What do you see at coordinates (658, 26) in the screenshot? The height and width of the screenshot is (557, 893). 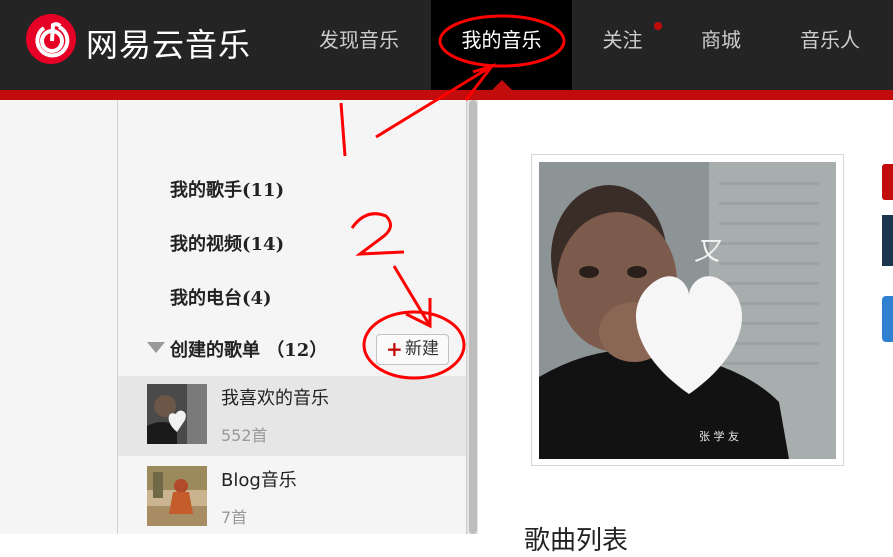 I see `notification-dot` at bounding box center [658, 26].